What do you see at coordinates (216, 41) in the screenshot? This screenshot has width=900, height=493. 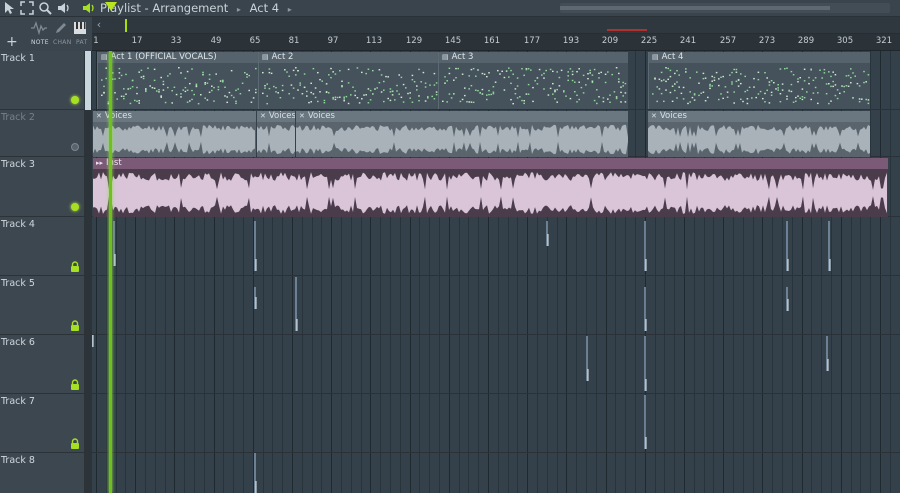 I see `ruler-tick-label: 49` at bounding box center [216, 41].